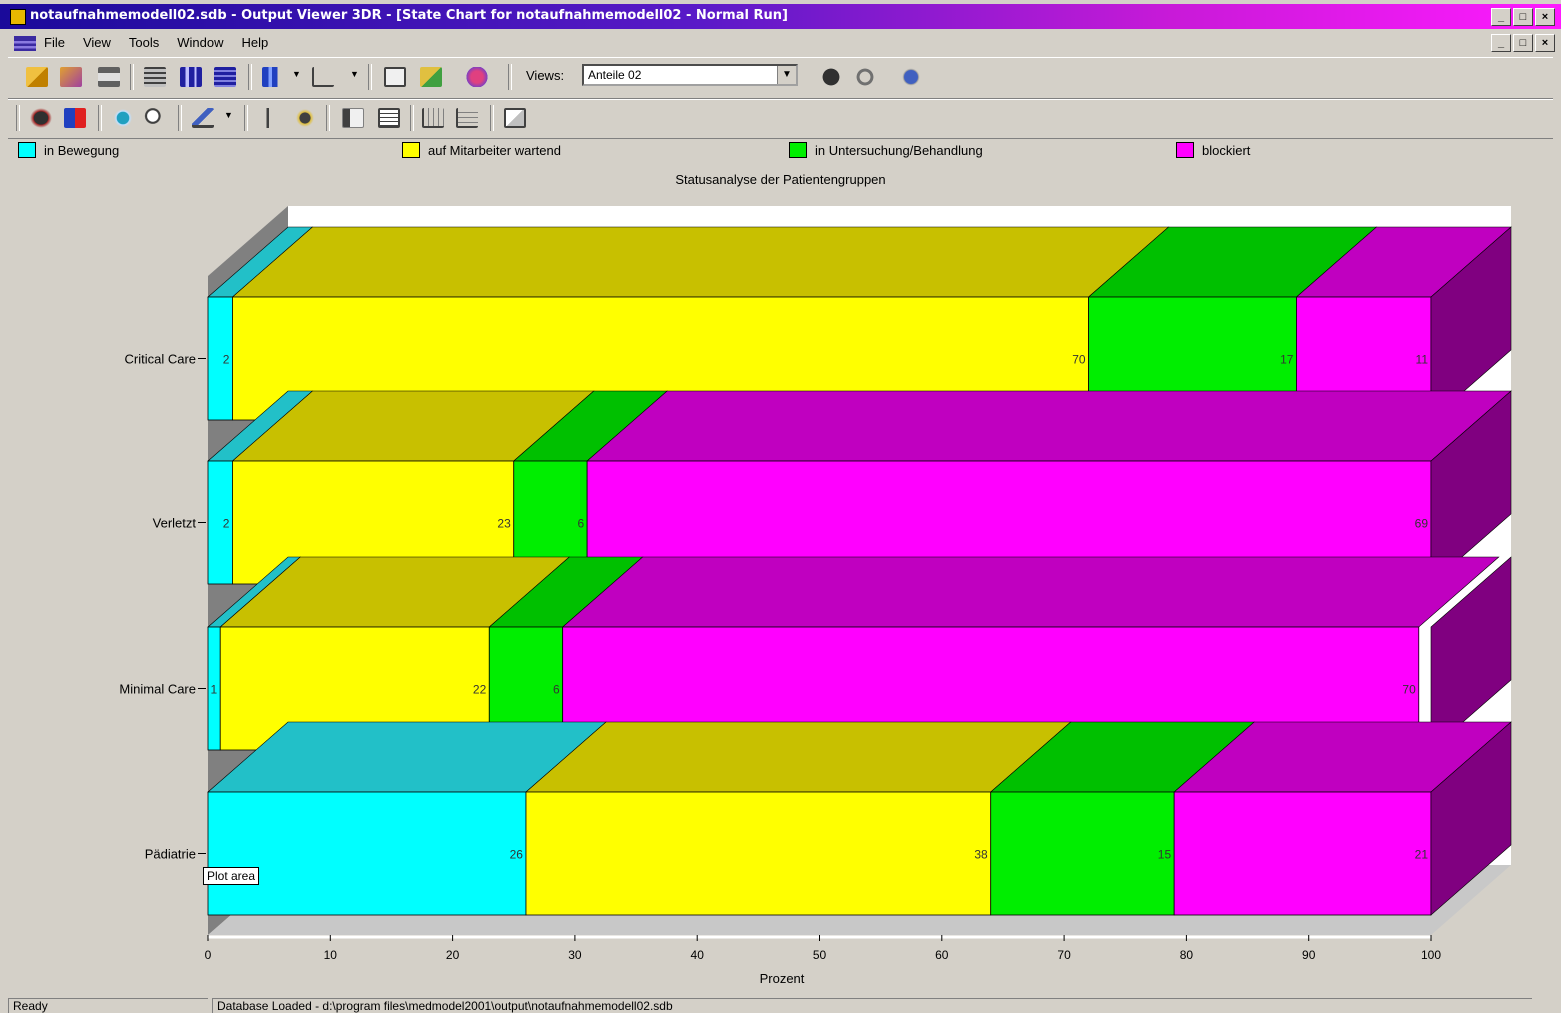 The width and height of the screenshot is (1561, 1013). What do you see at coordinates (108, 1005) in the screenshot?
I see `status-ready: Ready` at bounding box center [108, 1005].